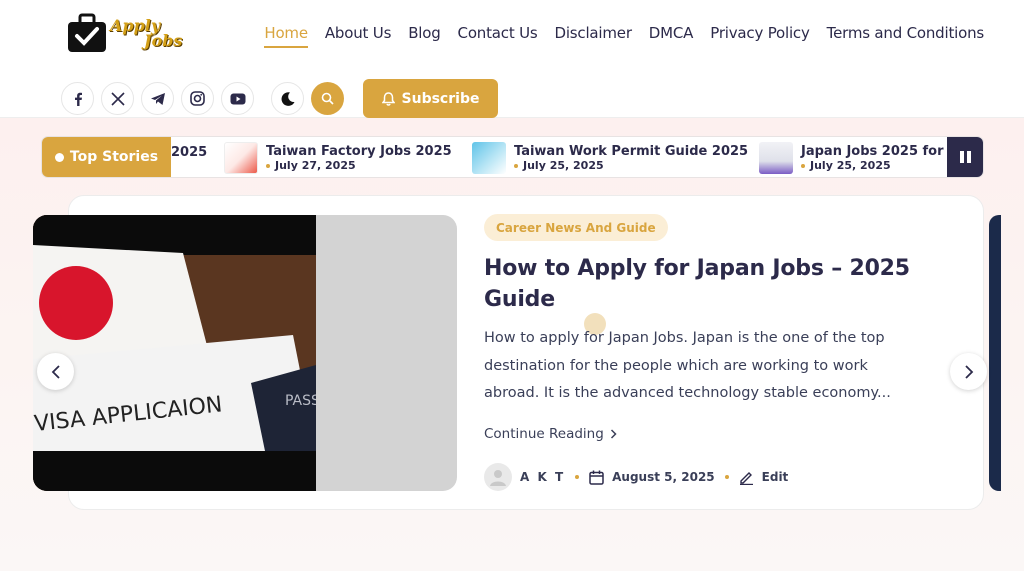 The image size is (1024, 571). Describe the element at coordinates (671, 36) in the screenshot. I see `nav-dmca: DMCA` at that location.